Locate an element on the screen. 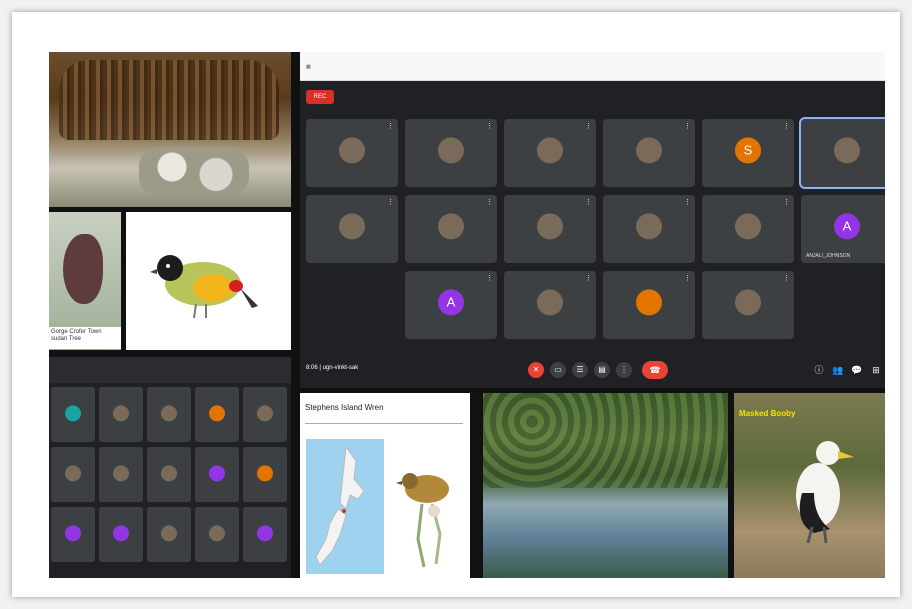  brown-bird is located at coordinates (83, 269).